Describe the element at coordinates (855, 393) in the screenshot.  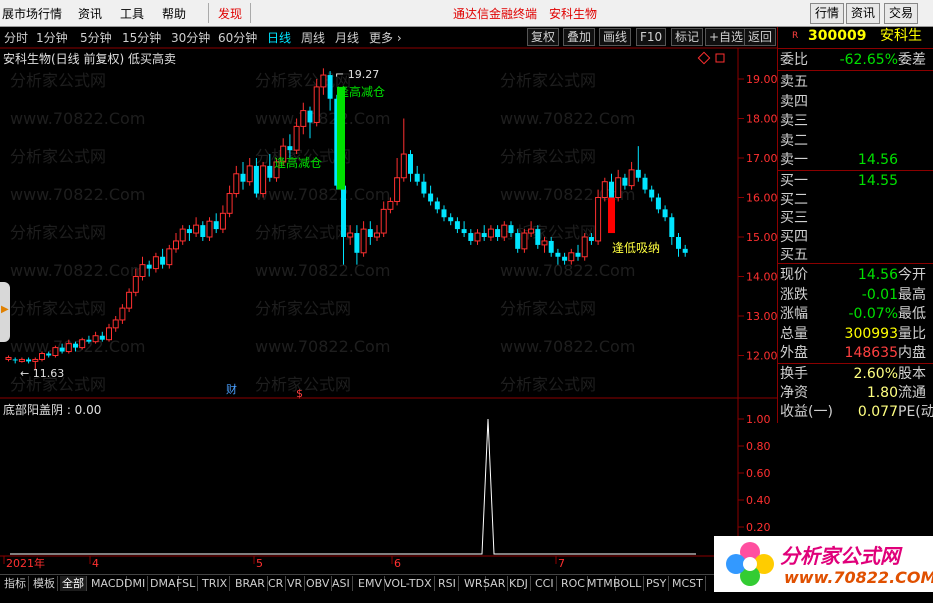
I see `finance-row: 净资 1.80 流通` at that location.